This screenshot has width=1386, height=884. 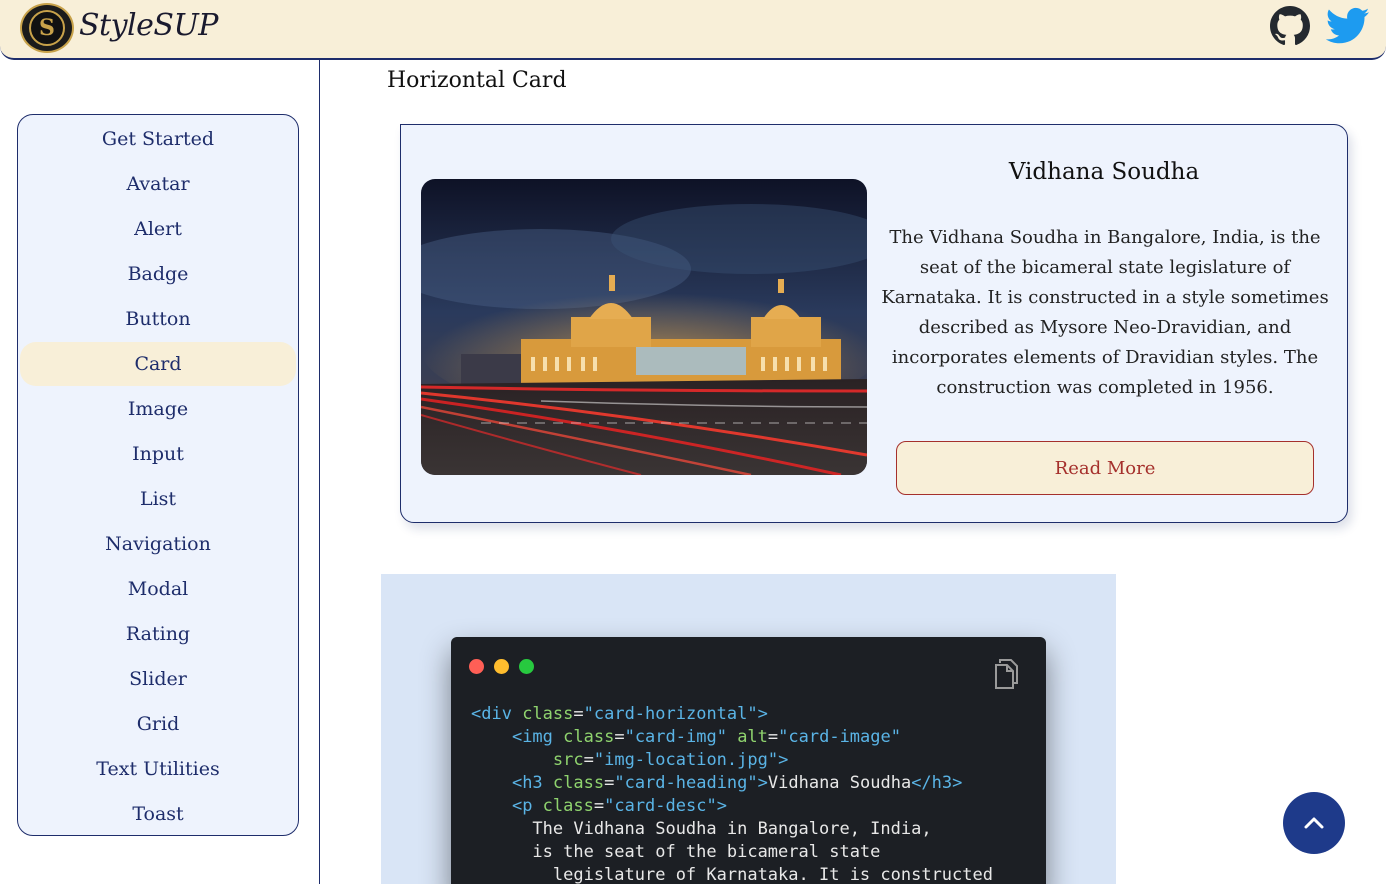 I want to click on night-building-photo, so click(x=644, y=327).